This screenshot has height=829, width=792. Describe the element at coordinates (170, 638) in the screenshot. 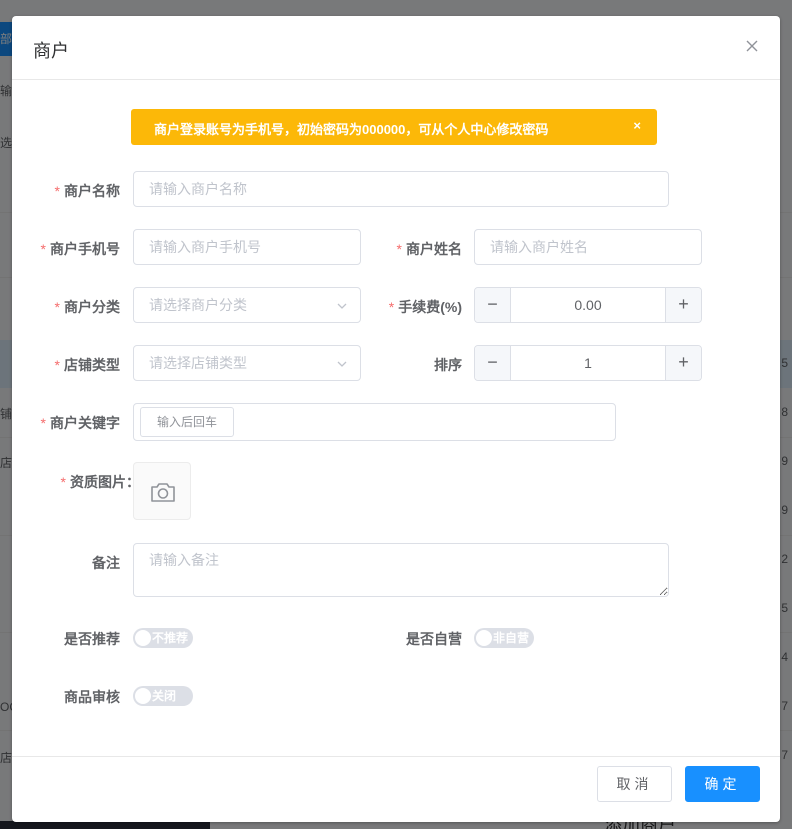

I see `switch-text: 不推荐` at that location.